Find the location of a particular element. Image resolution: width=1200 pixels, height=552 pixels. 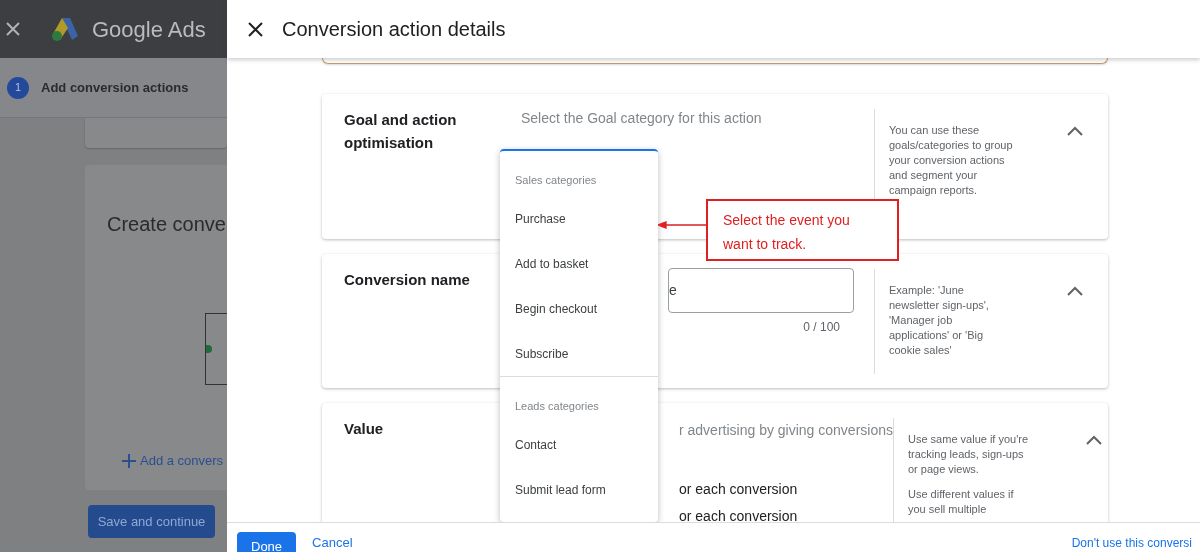

drawer-title: Conversion action details is located at coordinates (394, 29).